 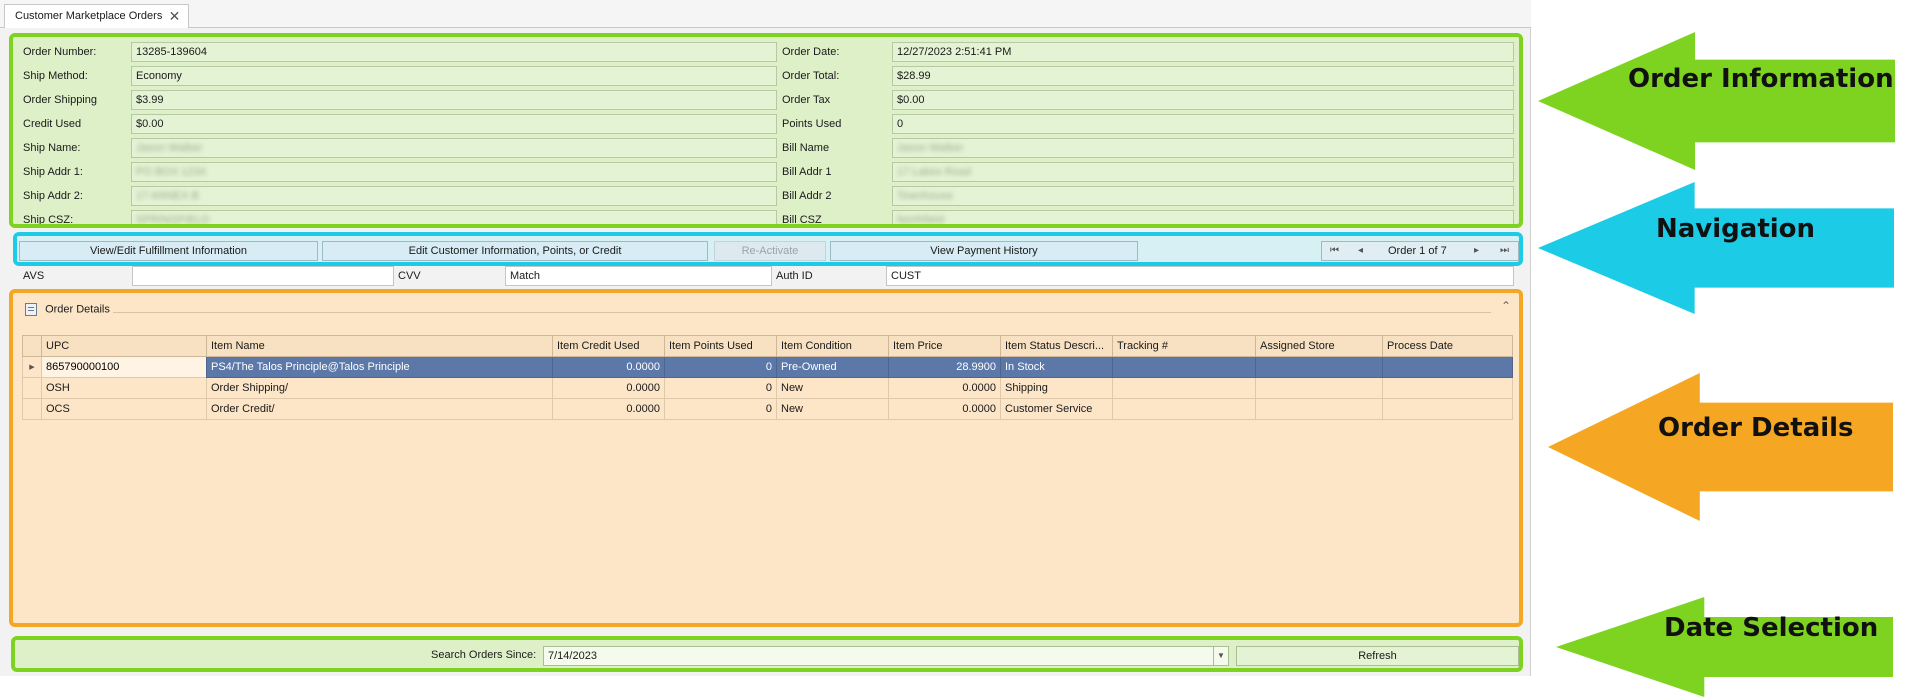 What do you see at coordinates (124, 367) in the screenshot?
I see `cell-upc: 865790000100` at bounding box center [124, 367].